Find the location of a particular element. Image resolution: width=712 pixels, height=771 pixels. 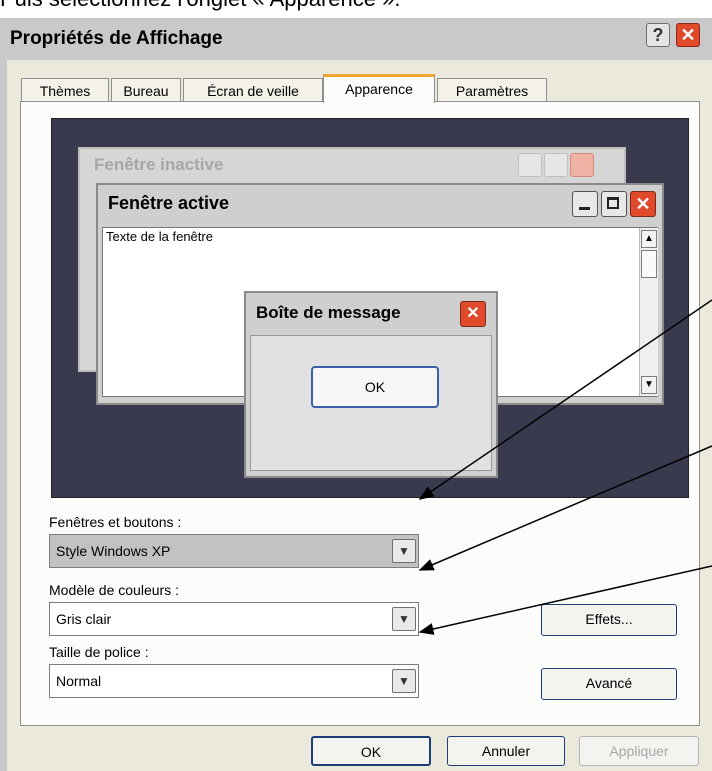

font-size-select: Normal ▼ is located at coordinates (234, 681).